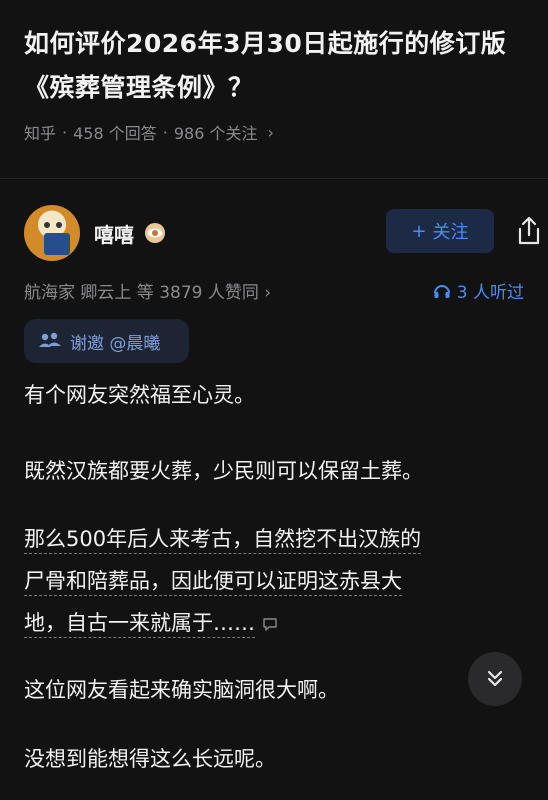 The image size is (548, 800). Describe the element at coordinates (270, 132) in the screenshot. I see `chevron-right-icon: ›` at that location.